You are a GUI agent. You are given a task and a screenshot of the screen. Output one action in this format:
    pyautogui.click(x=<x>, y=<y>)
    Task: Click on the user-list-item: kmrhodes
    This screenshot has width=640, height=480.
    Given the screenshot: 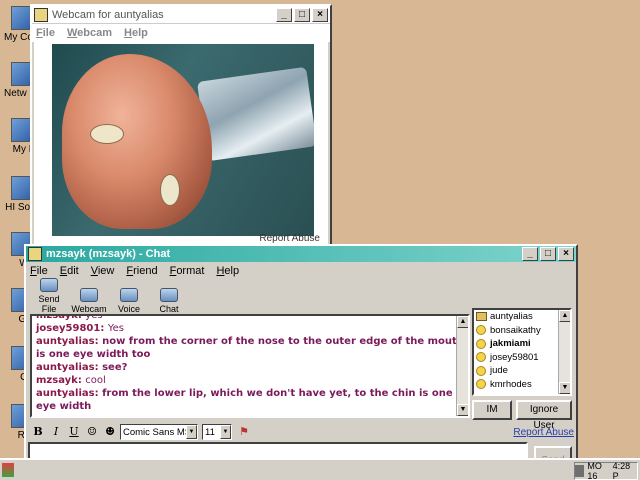 What is the action you would take?
    pyautogui.click(x=522, y=385)
    